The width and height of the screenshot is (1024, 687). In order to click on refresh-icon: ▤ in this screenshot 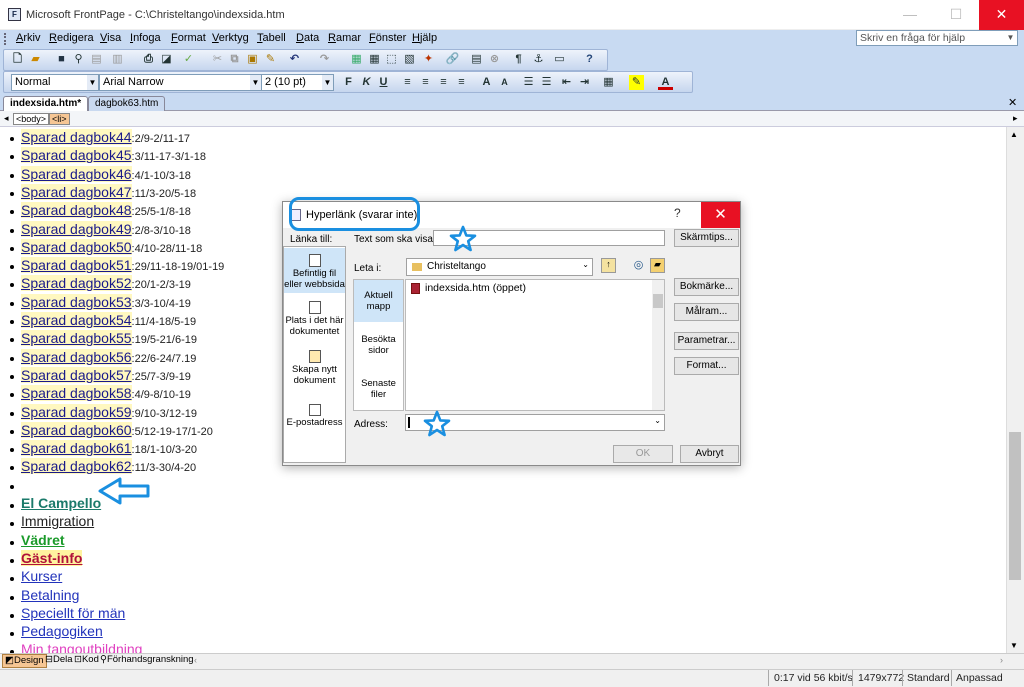, I will do `click(476, 59)`.